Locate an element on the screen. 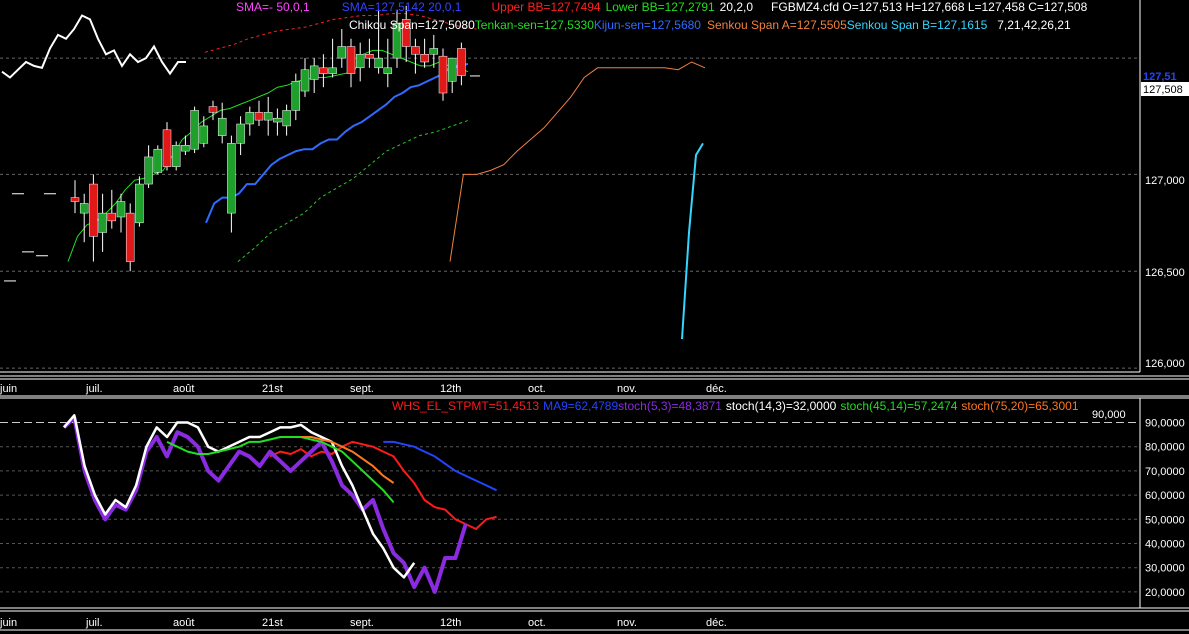  stoch143-readout: stoch(14,3)=32,0000 is located at coordinates (781, 406).